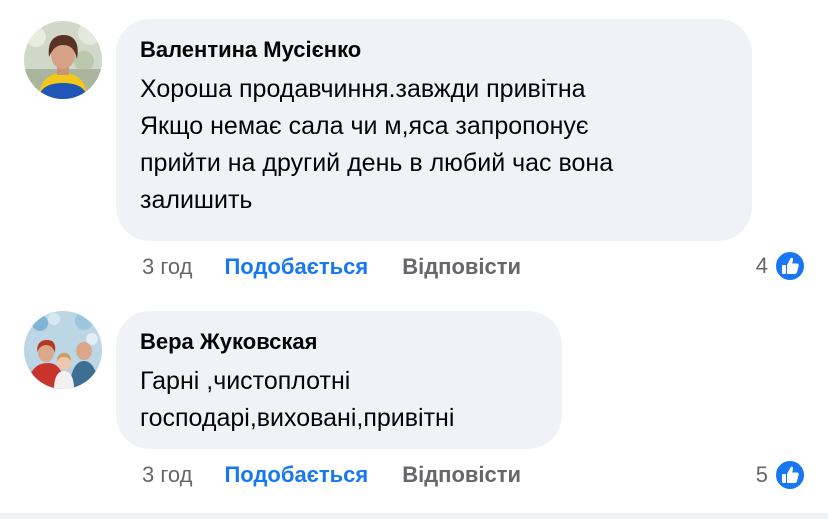 The image size is (828, 519). I want to click on like-button: Подобається, so click(296, 475).